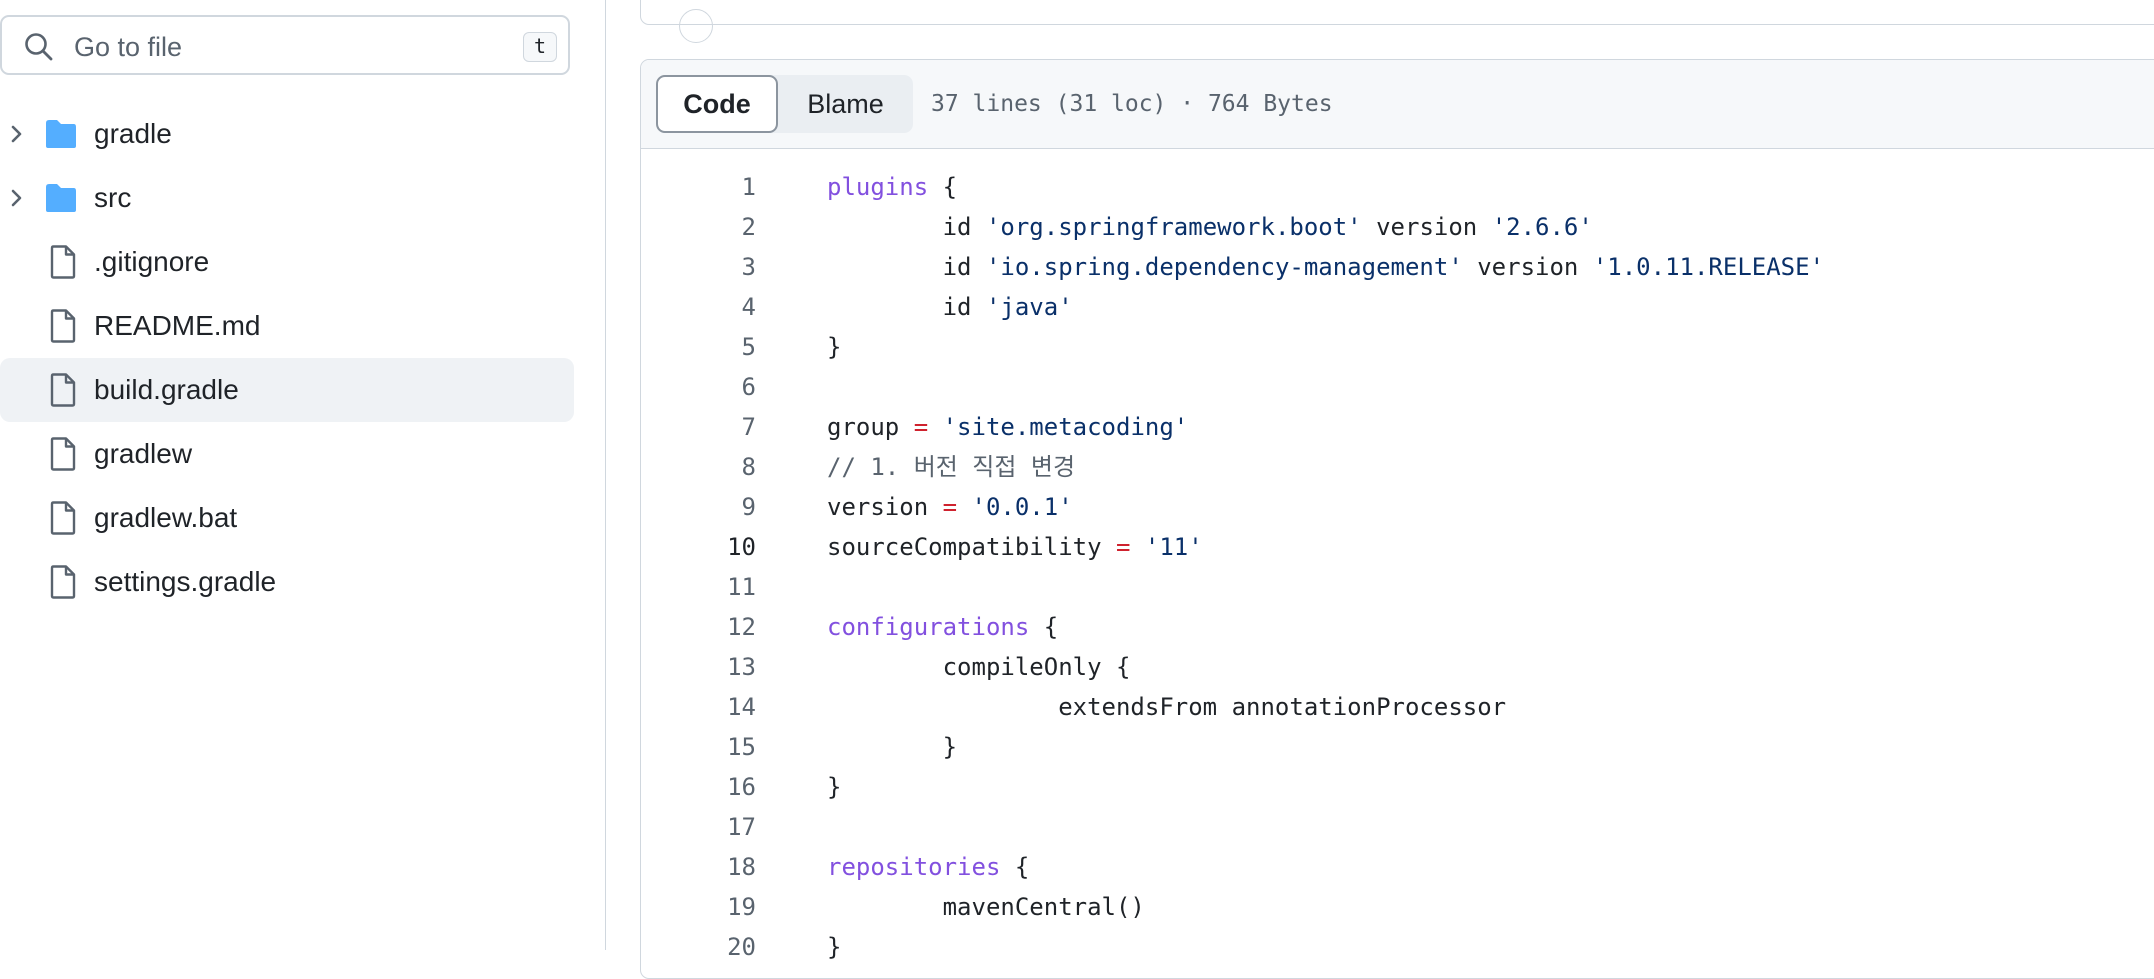 This screenshot has height=979, width=2154. Describe the element at coordinates (698, 827) in the screenshot. I see `line-number: 17` at that location.